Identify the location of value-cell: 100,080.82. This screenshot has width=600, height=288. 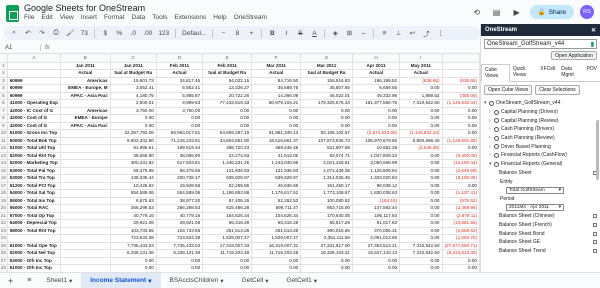
(326, 201).